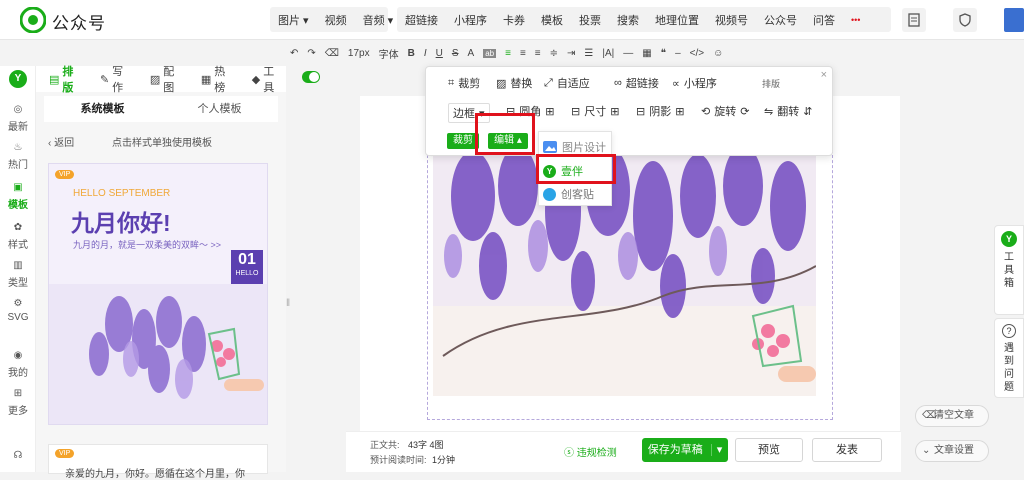 This screenshot has width=1024, height=480. I want to click on publish-button: 发表, so click(847, 450).